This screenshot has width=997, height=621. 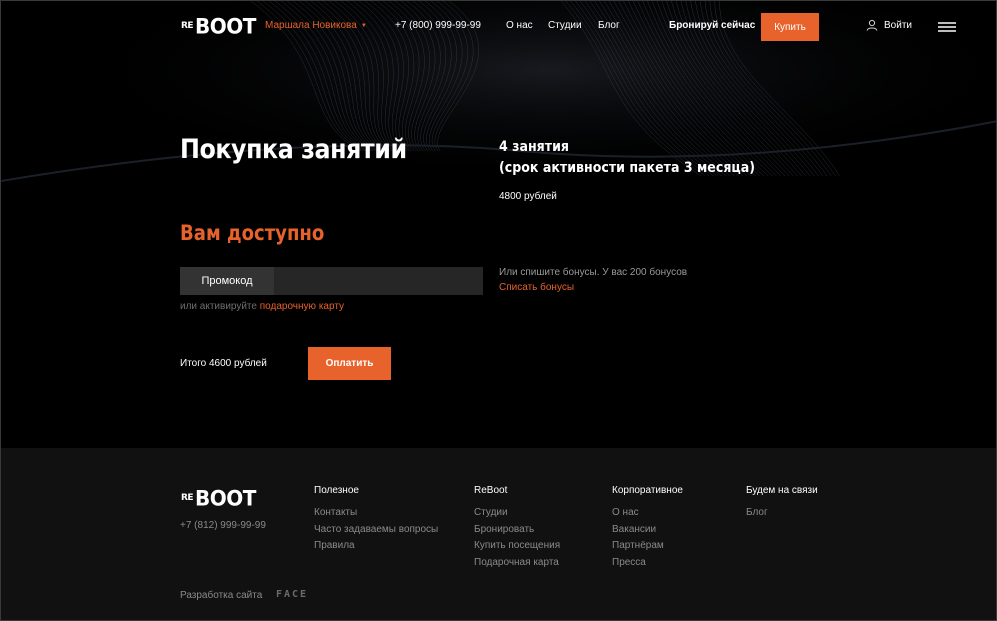 I want to click on book-now-link: Бронируй сейчас, so click(x=712, y=25).